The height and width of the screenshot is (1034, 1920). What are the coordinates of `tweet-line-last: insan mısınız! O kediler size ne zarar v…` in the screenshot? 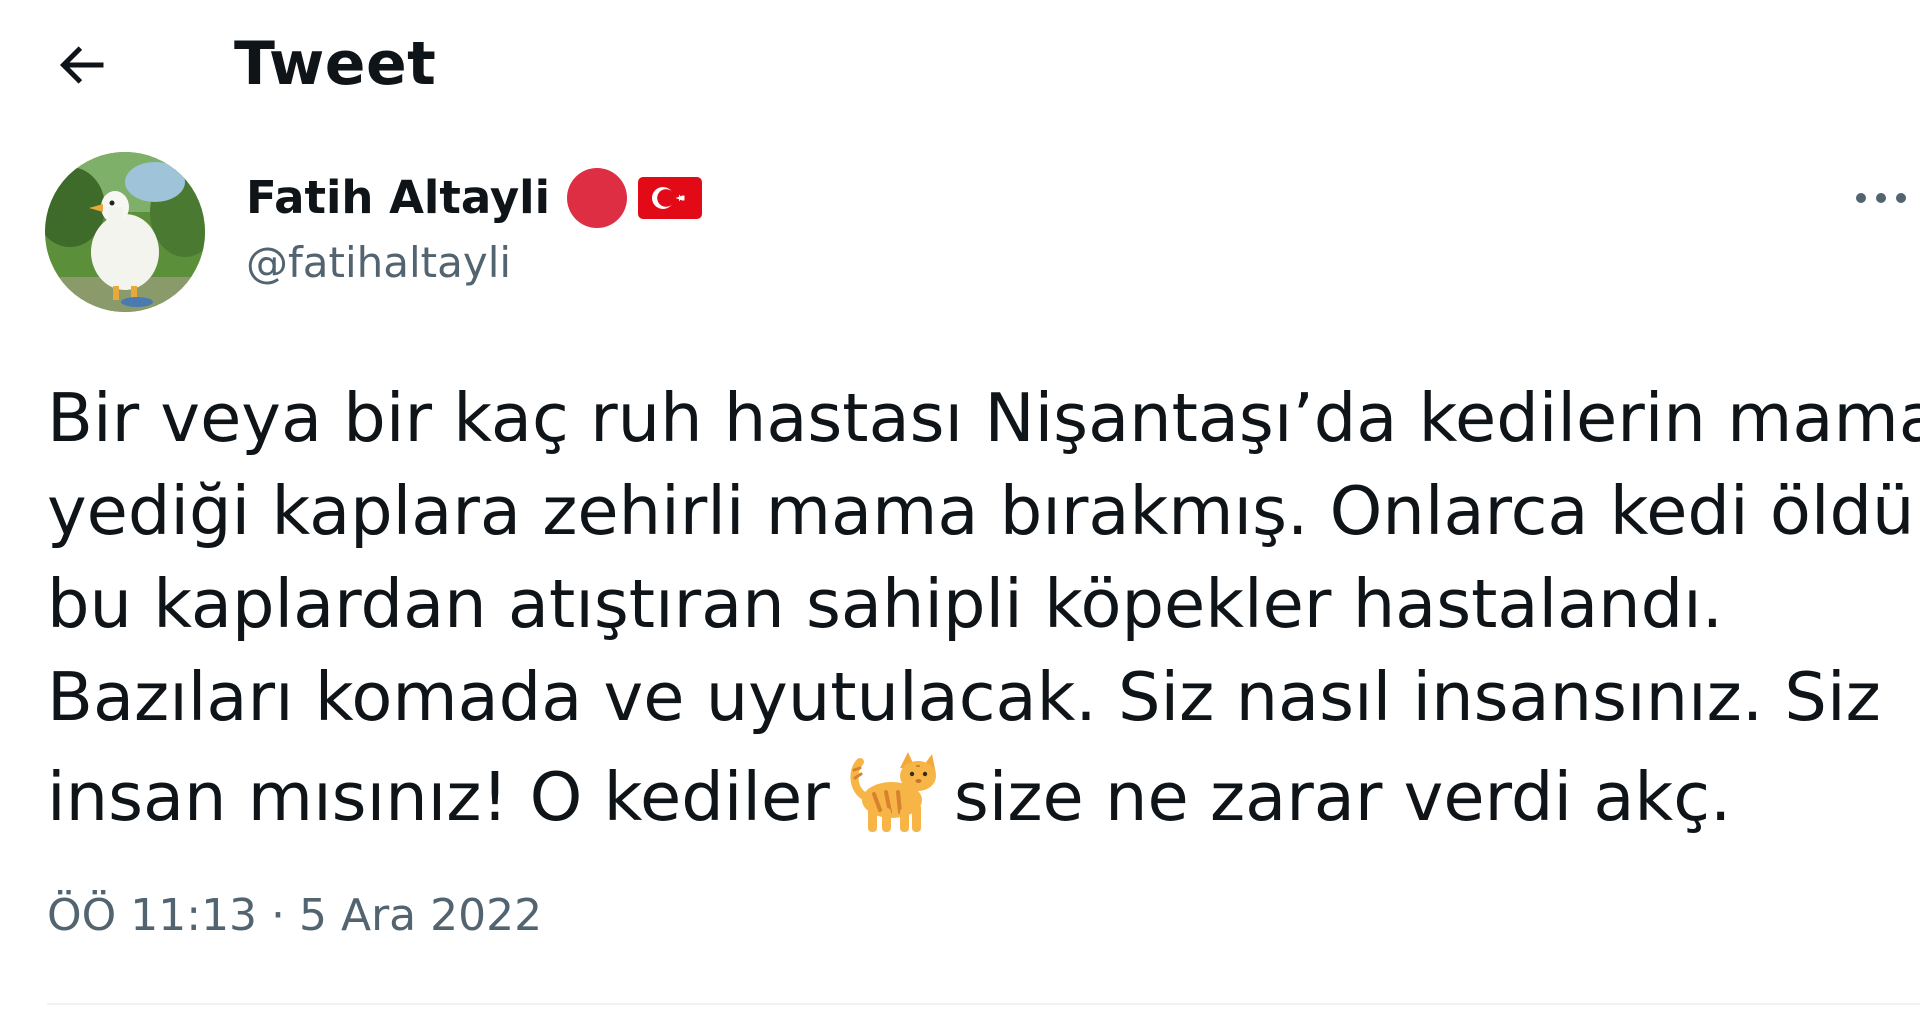 It's located at (983, 794).